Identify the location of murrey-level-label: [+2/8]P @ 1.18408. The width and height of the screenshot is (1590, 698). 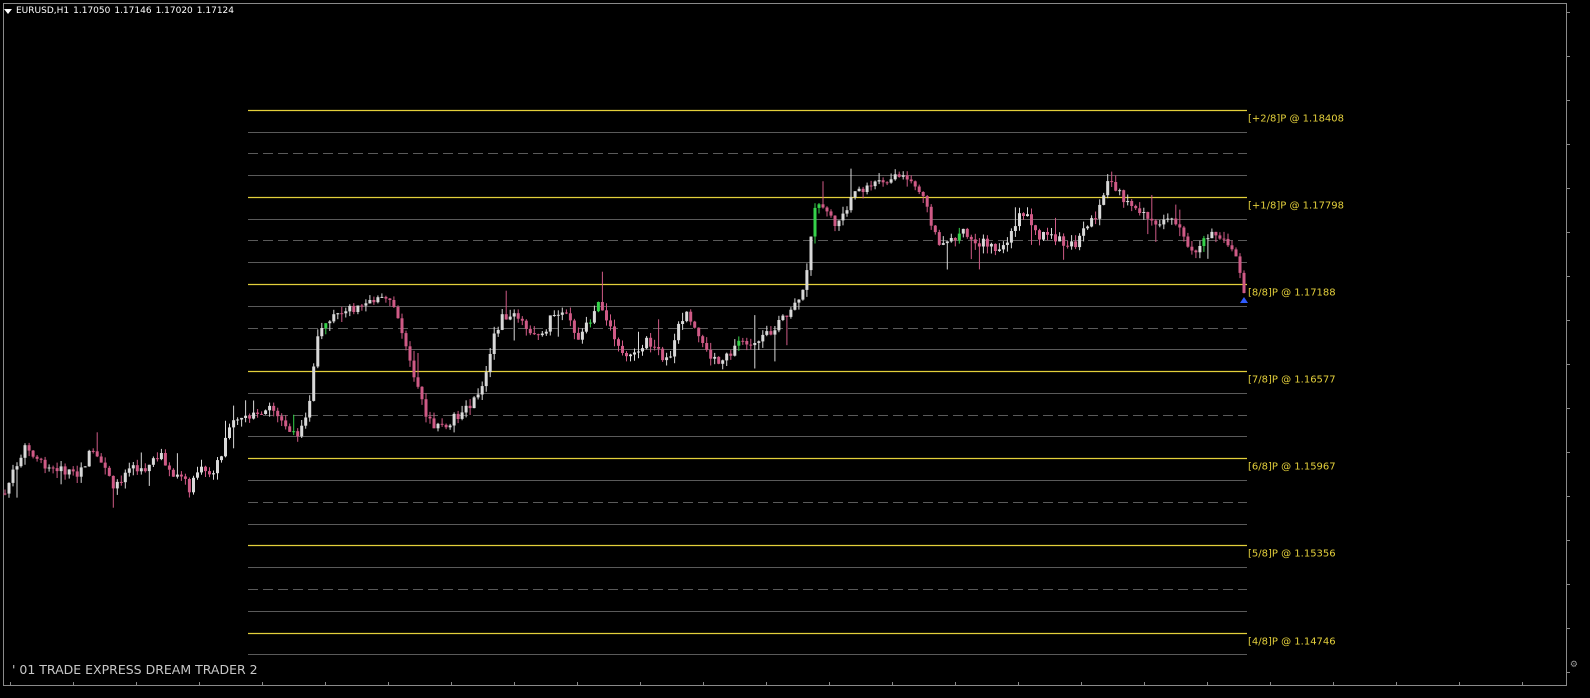
(1296, 119).